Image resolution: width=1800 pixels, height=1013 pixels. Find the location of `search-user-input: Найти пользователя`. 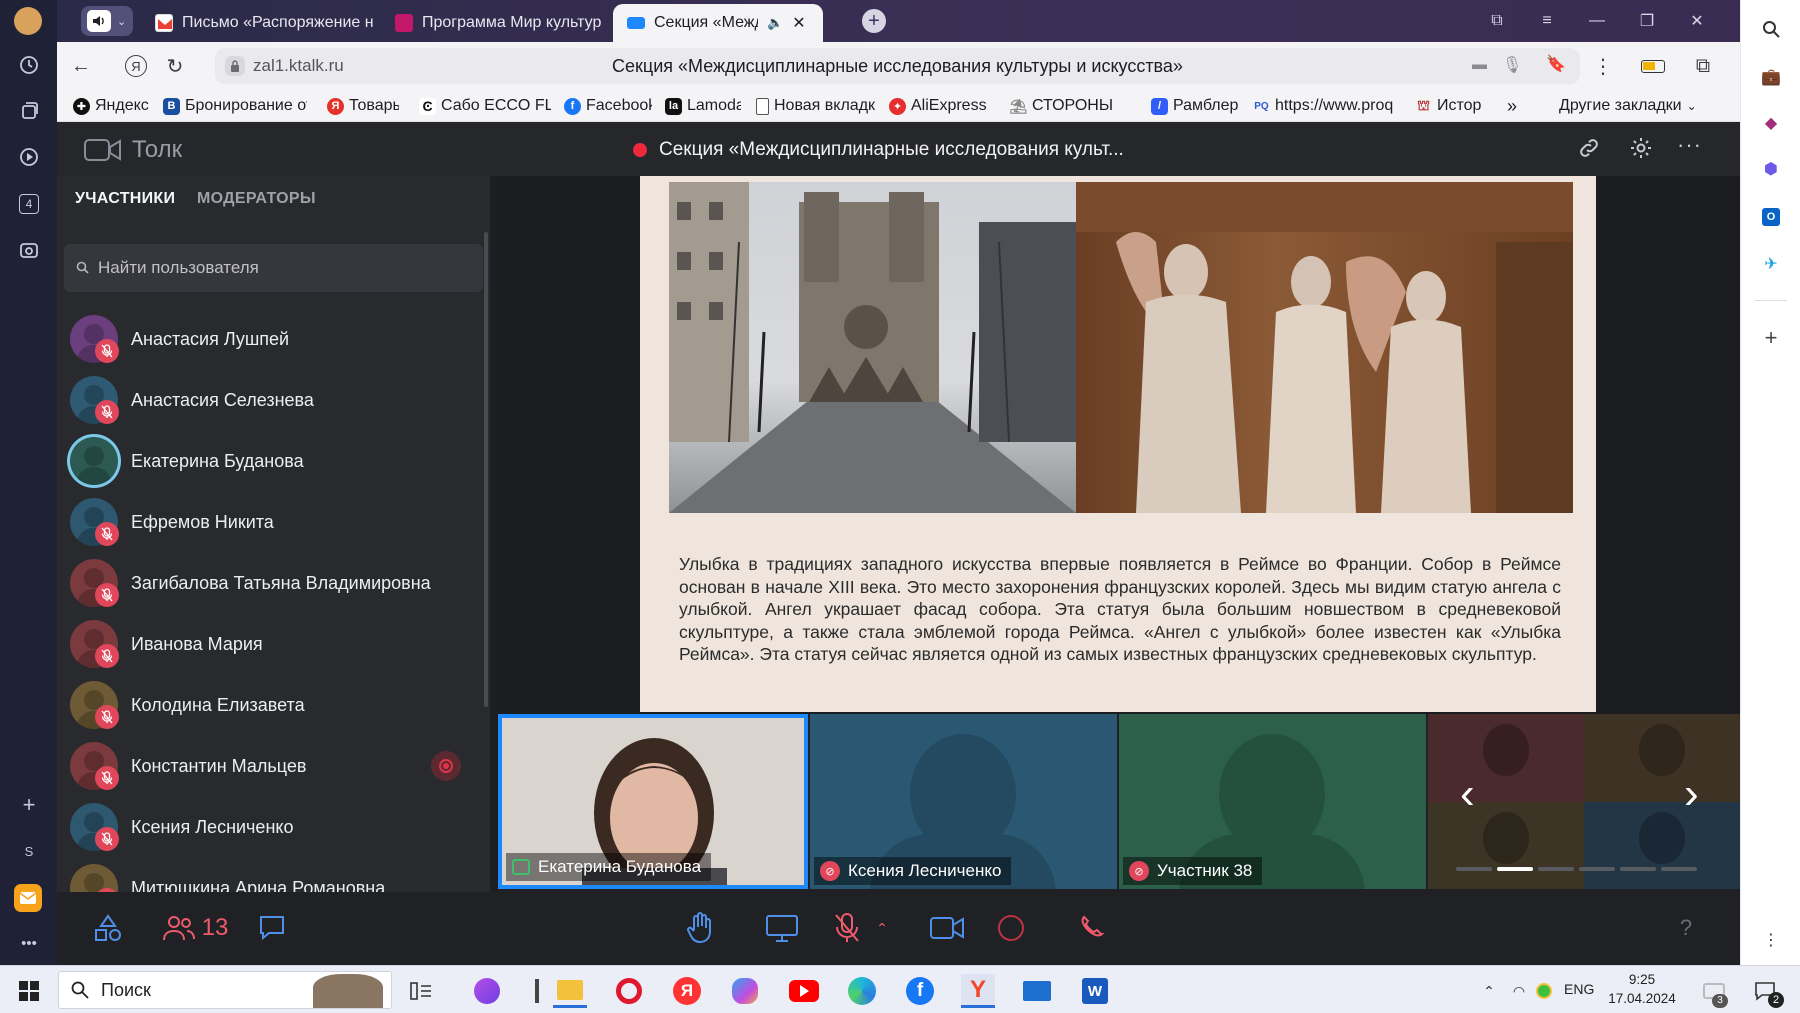

search-user-input: Найти пользователя is located at coordinates (273, 268).